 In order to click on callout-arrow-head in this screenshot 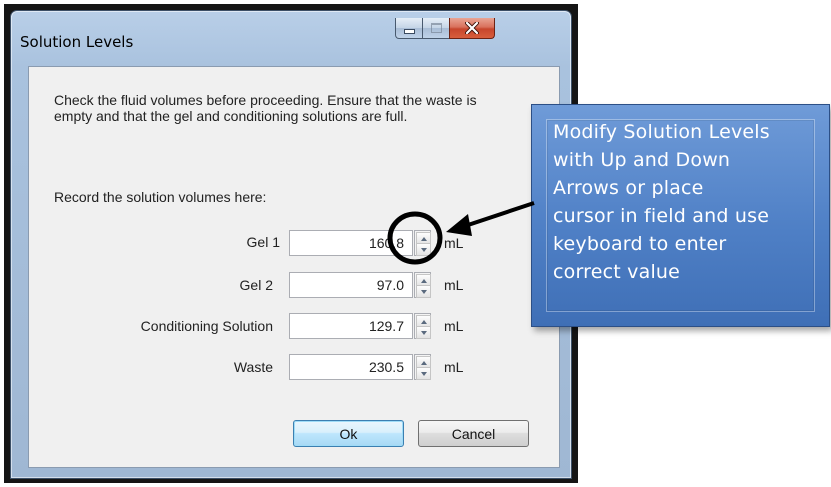, I will do `click(459, 225)`.